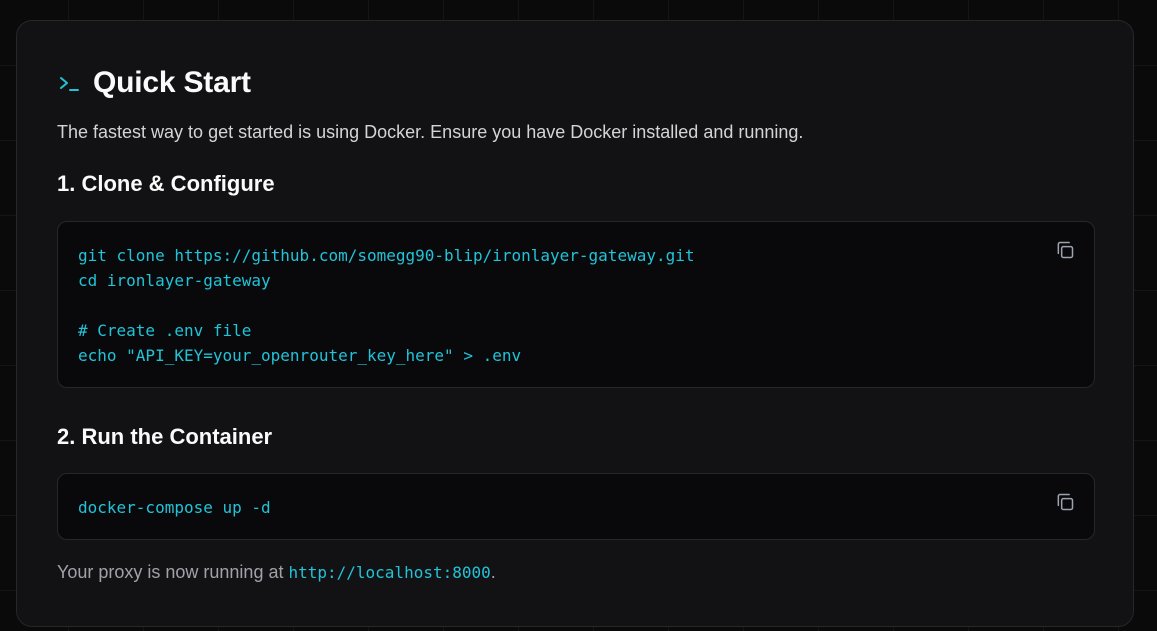 The height and width of the screenshot is (631, 1157). What do you see at coordinates (69, 83) in the screenshot?
I see `terminal-icon` at bounding box center [69, 83].